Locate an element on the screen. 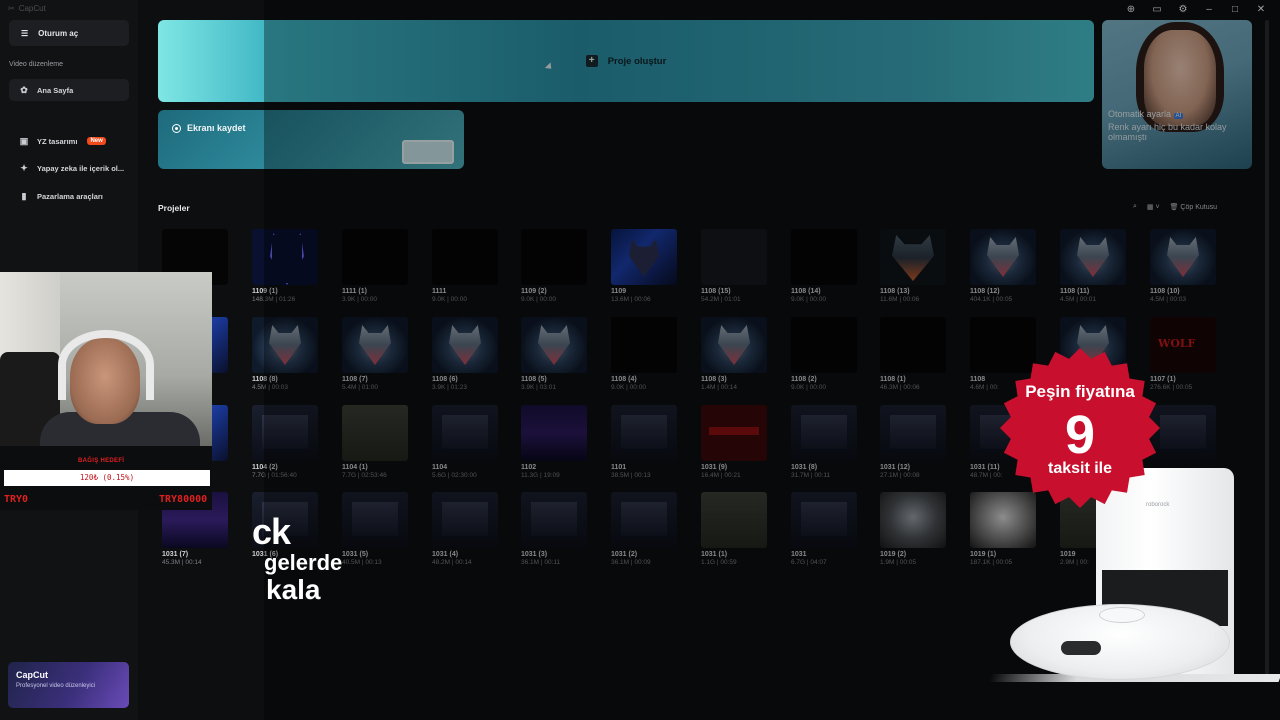  project-card: 1031 (5) 40.5M | 00:13 is located at coordinates (376, 529).